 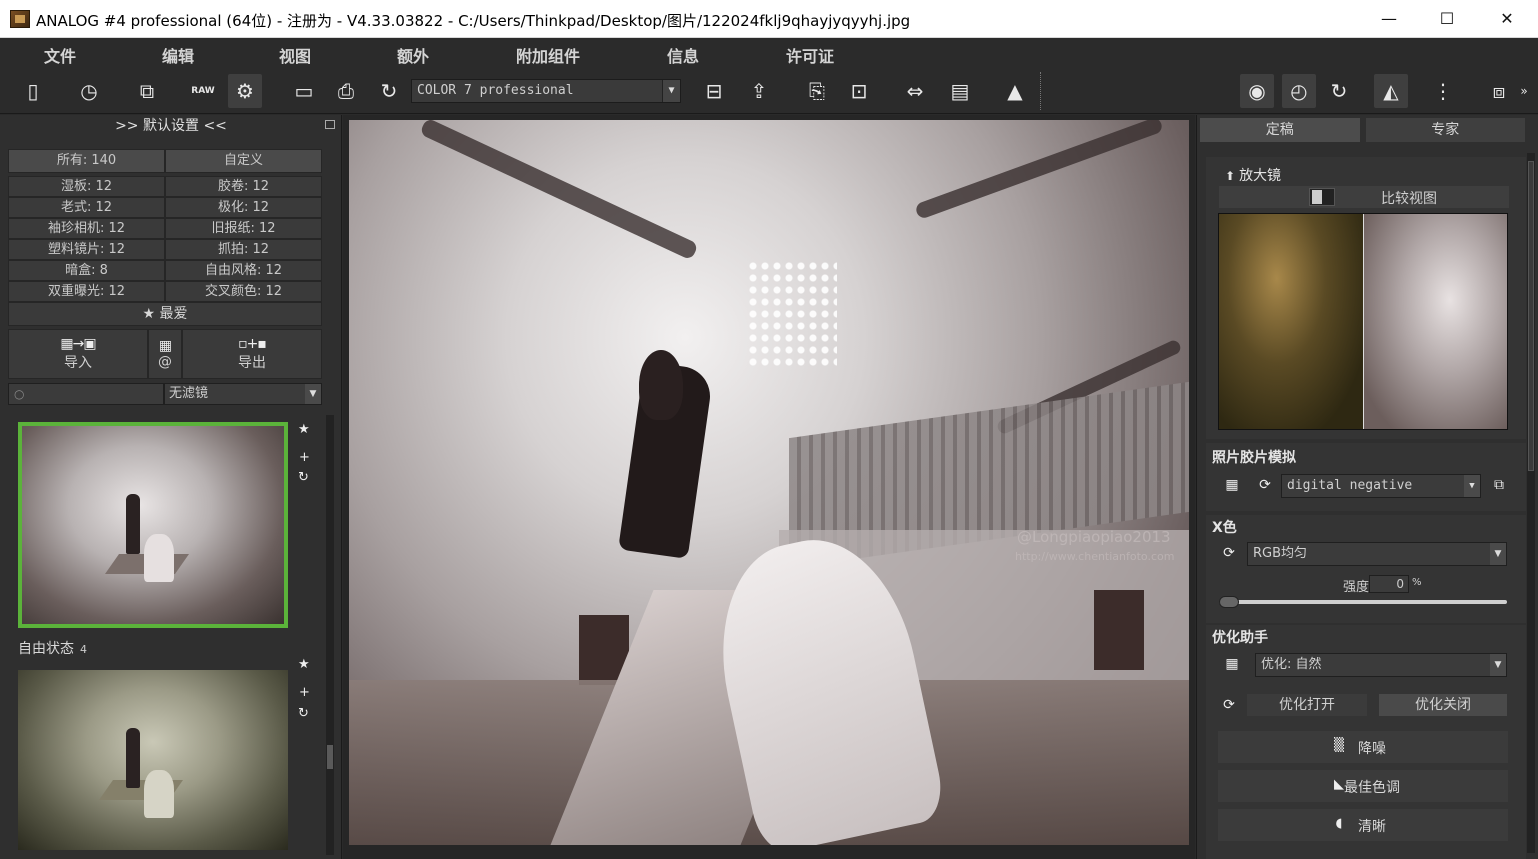 I want to click on strength-slider-track, so click(x=1363, y=602).